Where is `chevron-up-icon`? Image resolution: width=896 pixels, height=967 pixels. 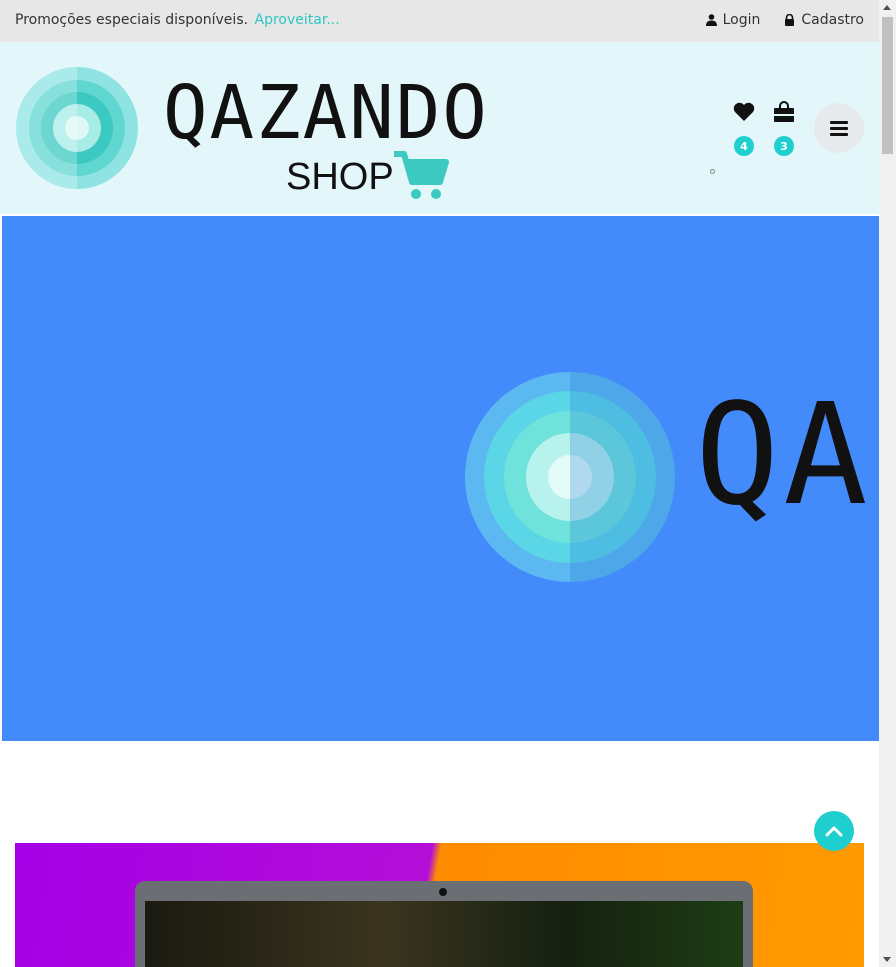 chevron-up-icon is located at coordinates (834, 831).